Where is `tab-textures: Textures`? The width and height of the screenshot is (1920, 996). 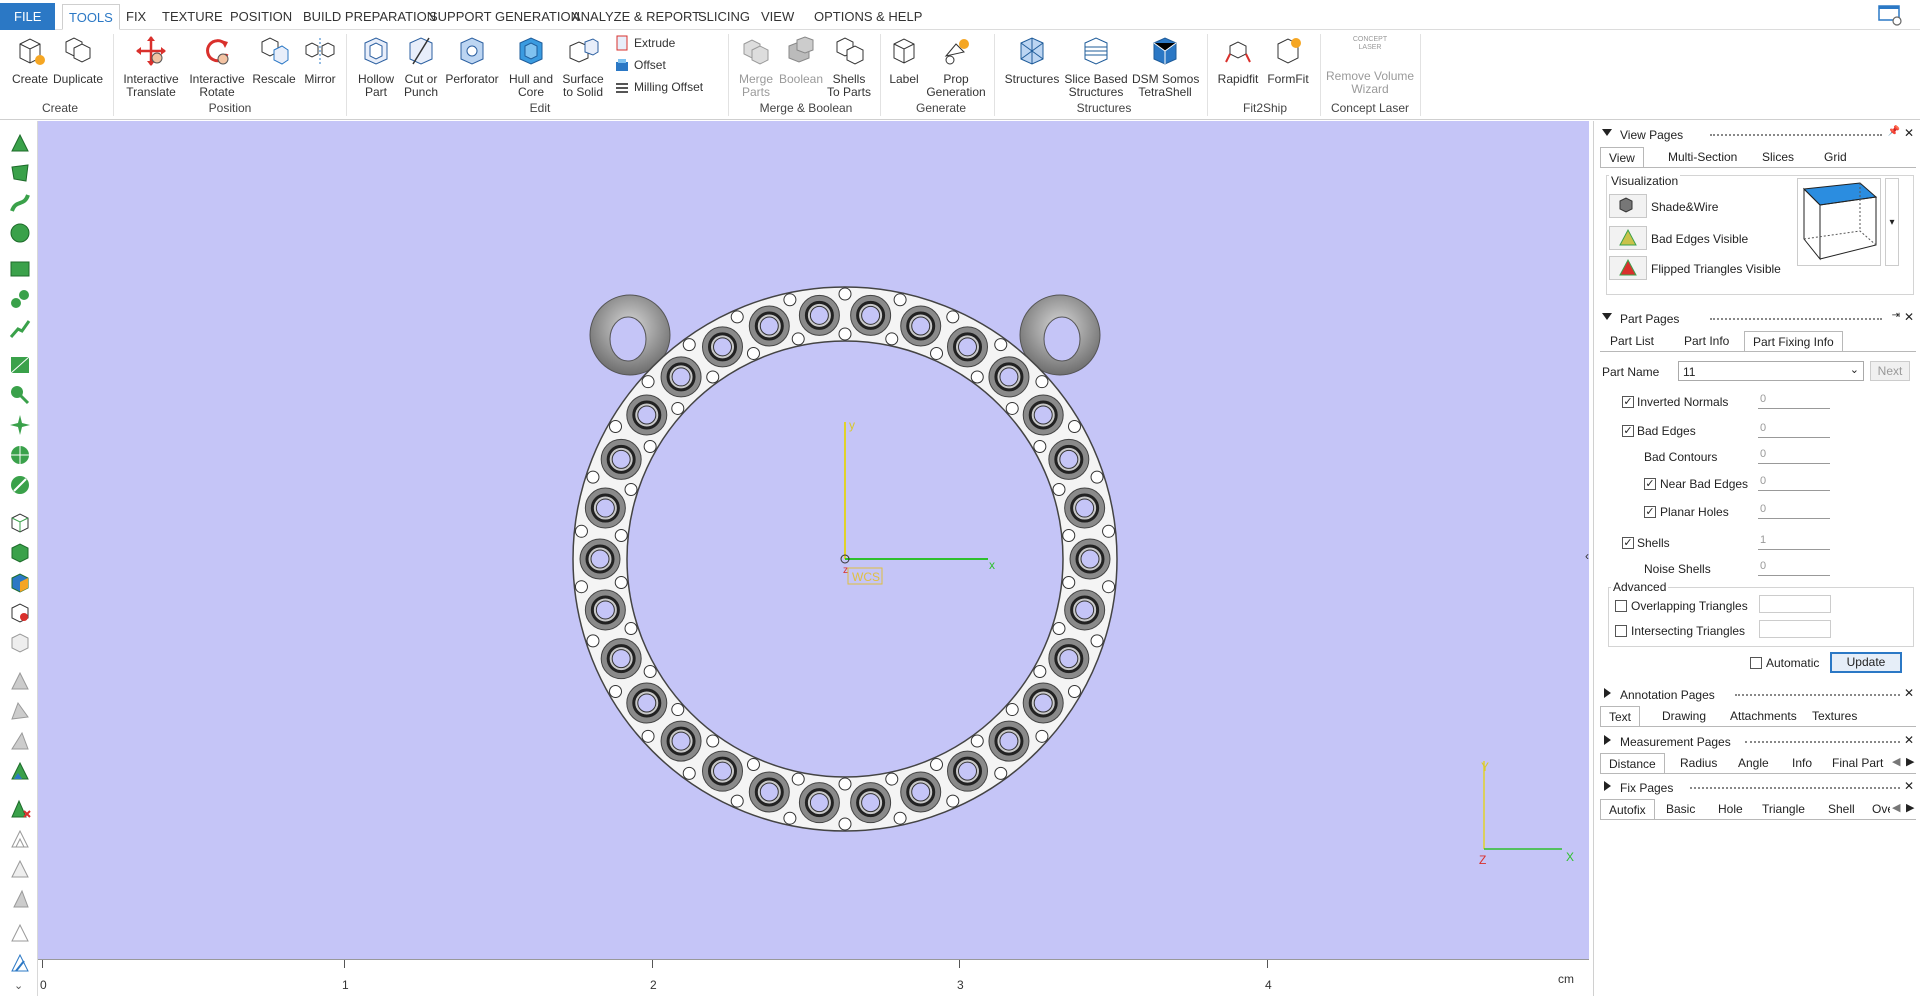
tab-textures: Textures is located at coordinates (1834, 716).